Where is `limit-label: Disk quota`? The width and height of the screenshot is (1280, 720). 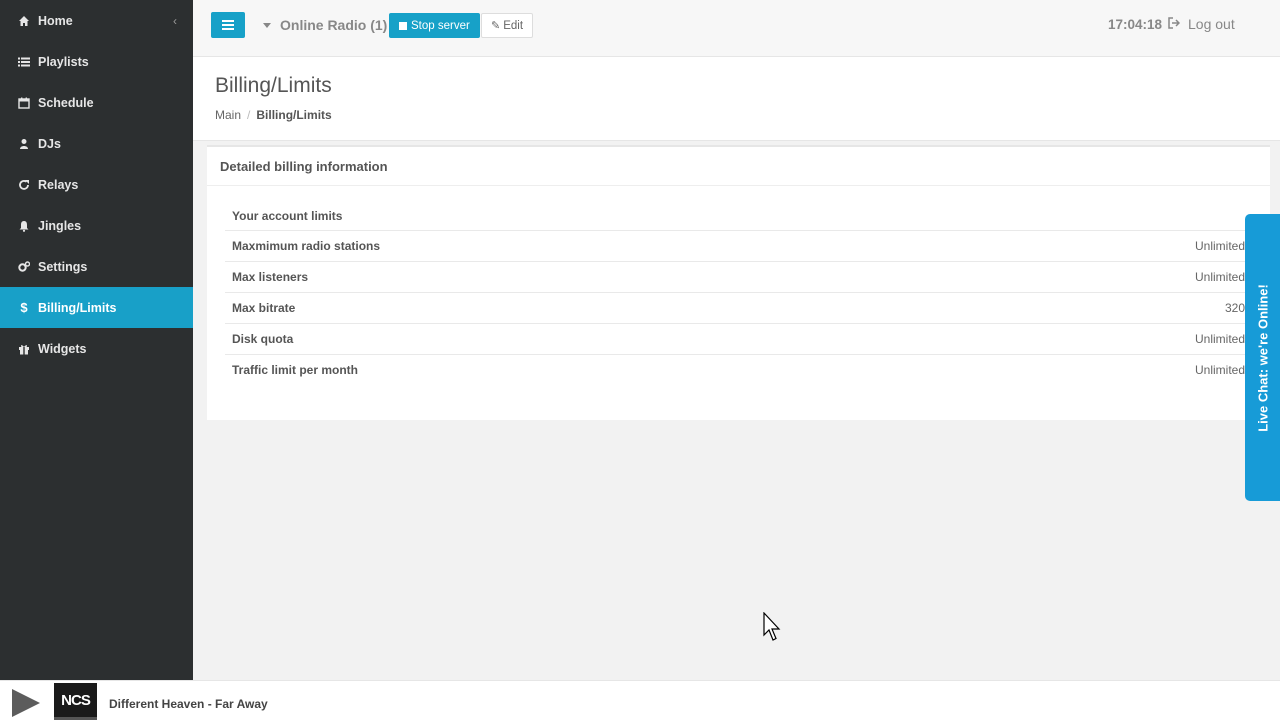
limit-label: Disk quota is located at coordinates (263, 339).